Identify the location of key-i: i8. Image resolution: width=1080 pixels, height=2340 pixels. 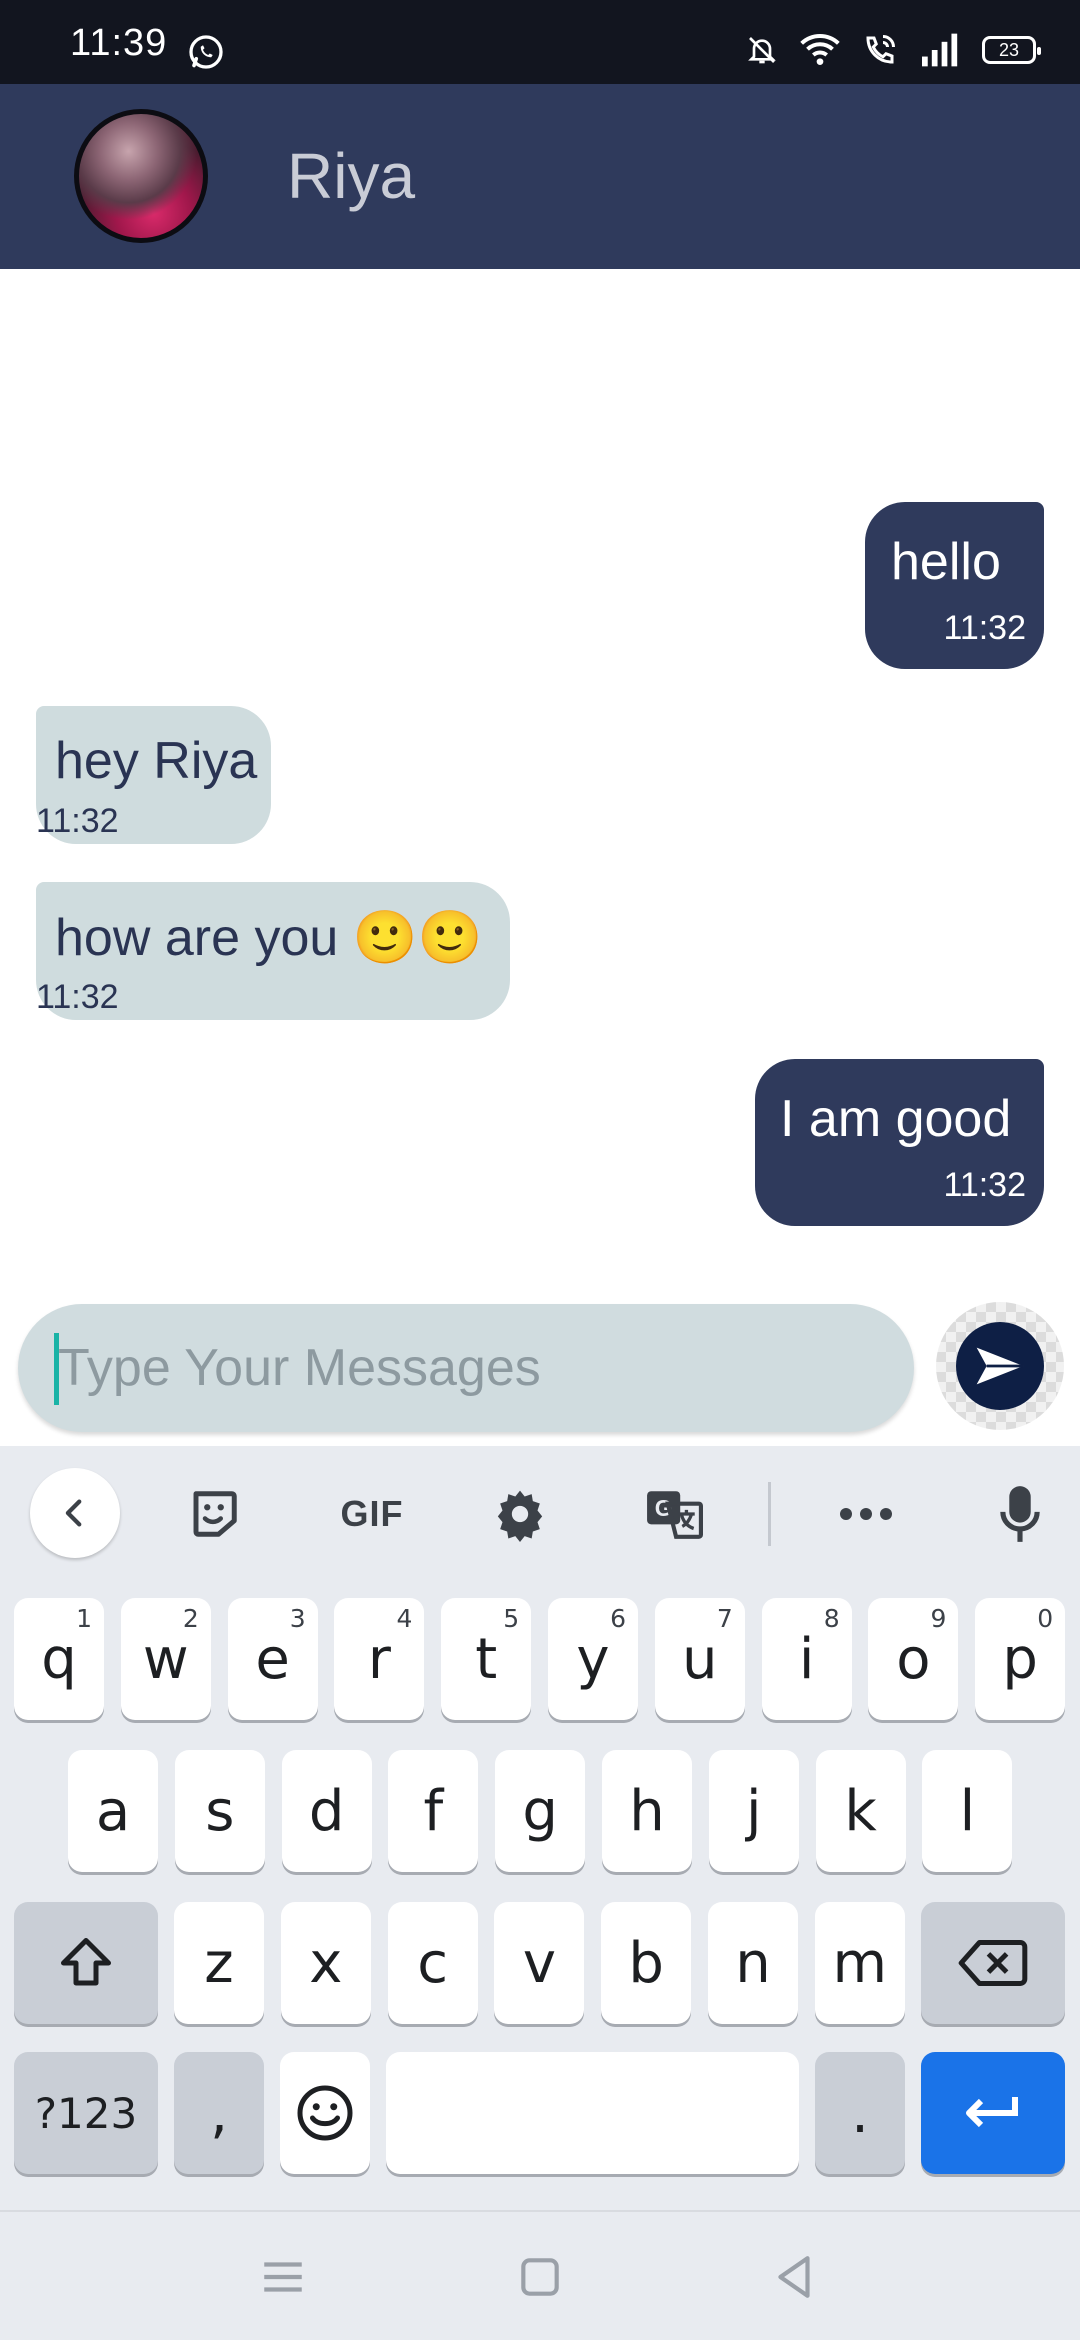
(806, 1659).